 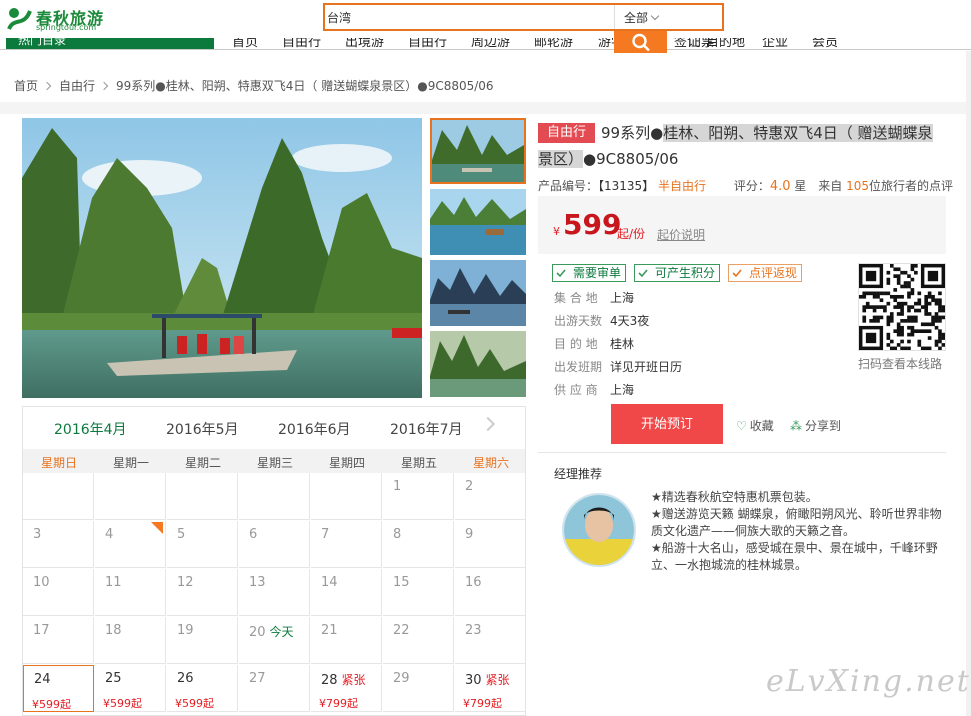 What do you see at coordinates (418, 544) in the screenshot?
I see `calendar-day: 8` at bounding box center [418, 544].